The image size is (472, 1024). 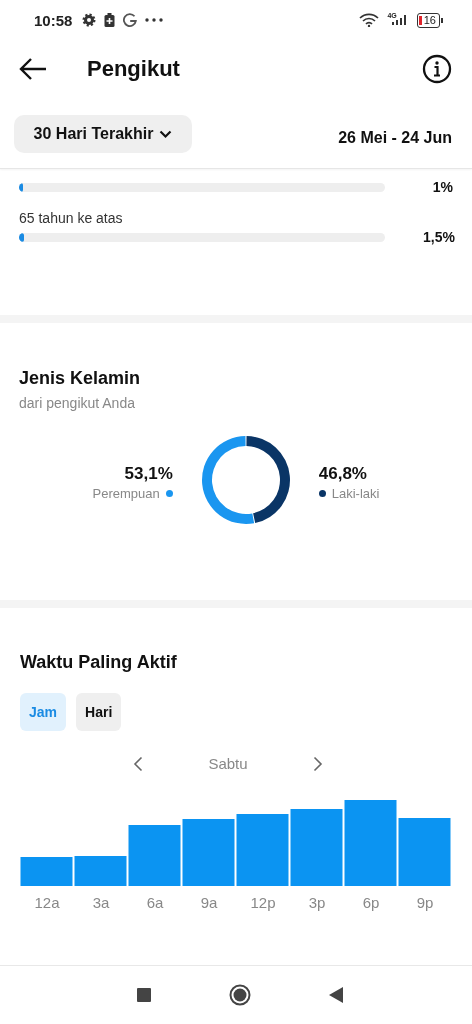 What do you see at coordinates (371, 902) in the screenshot?
I see `hour-label: 6p` at bounding box center [371, 902].